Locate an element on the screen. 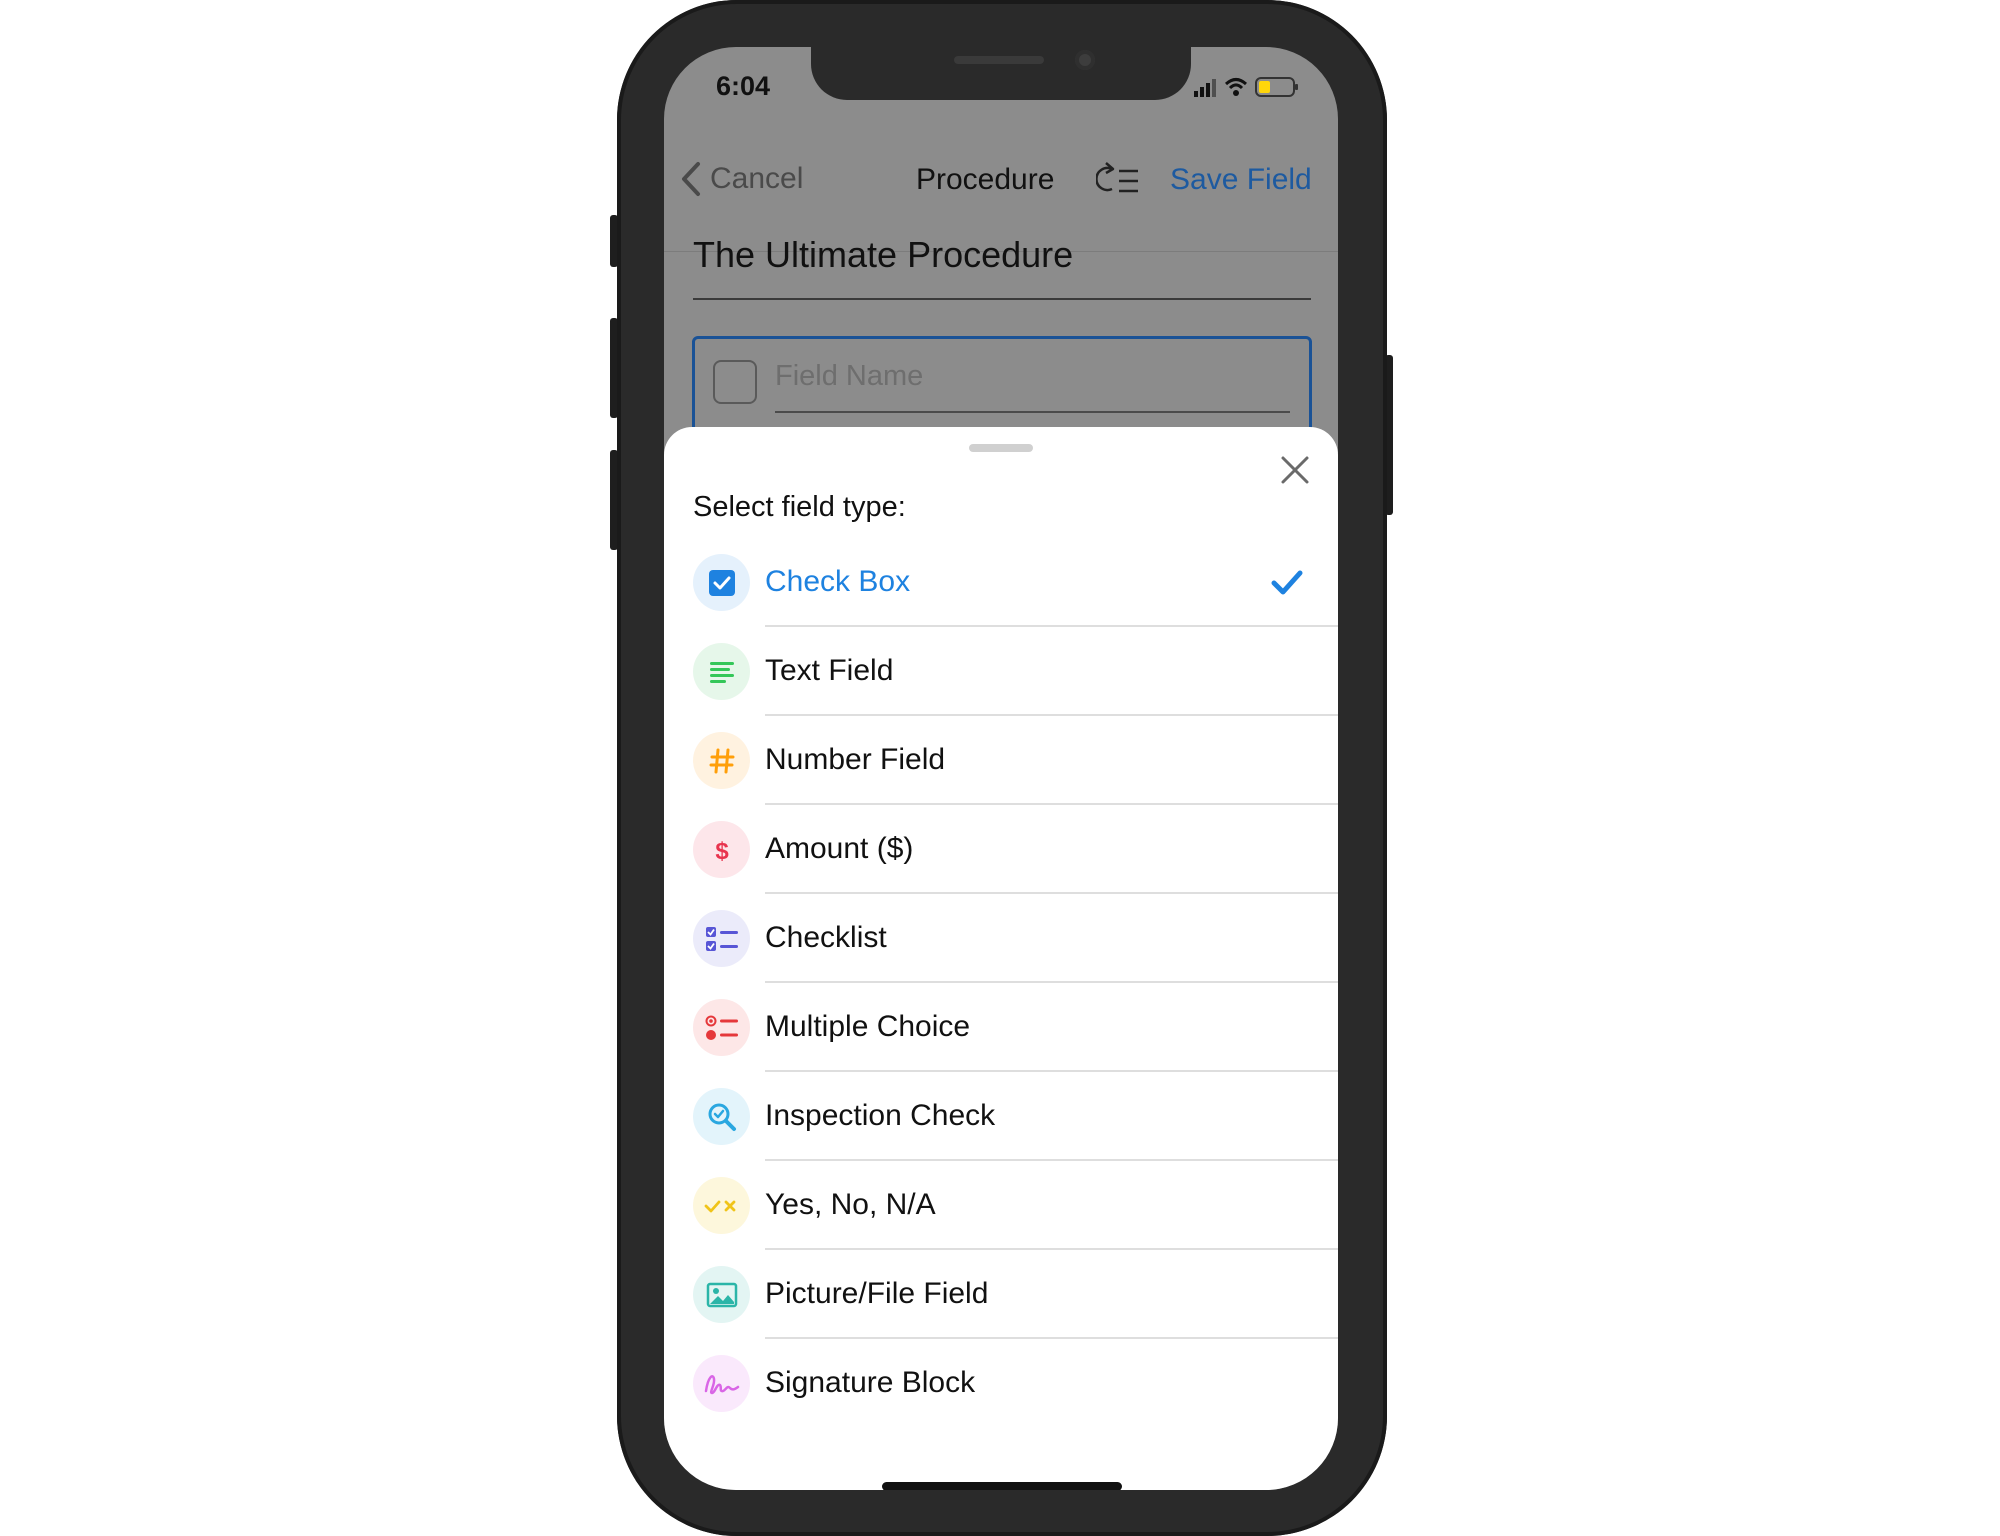 The width and height of the screenshot is (2000, 1536). field-type-yes-no-na: Yes, No, N/A is located at coordinates (1001, 1205).